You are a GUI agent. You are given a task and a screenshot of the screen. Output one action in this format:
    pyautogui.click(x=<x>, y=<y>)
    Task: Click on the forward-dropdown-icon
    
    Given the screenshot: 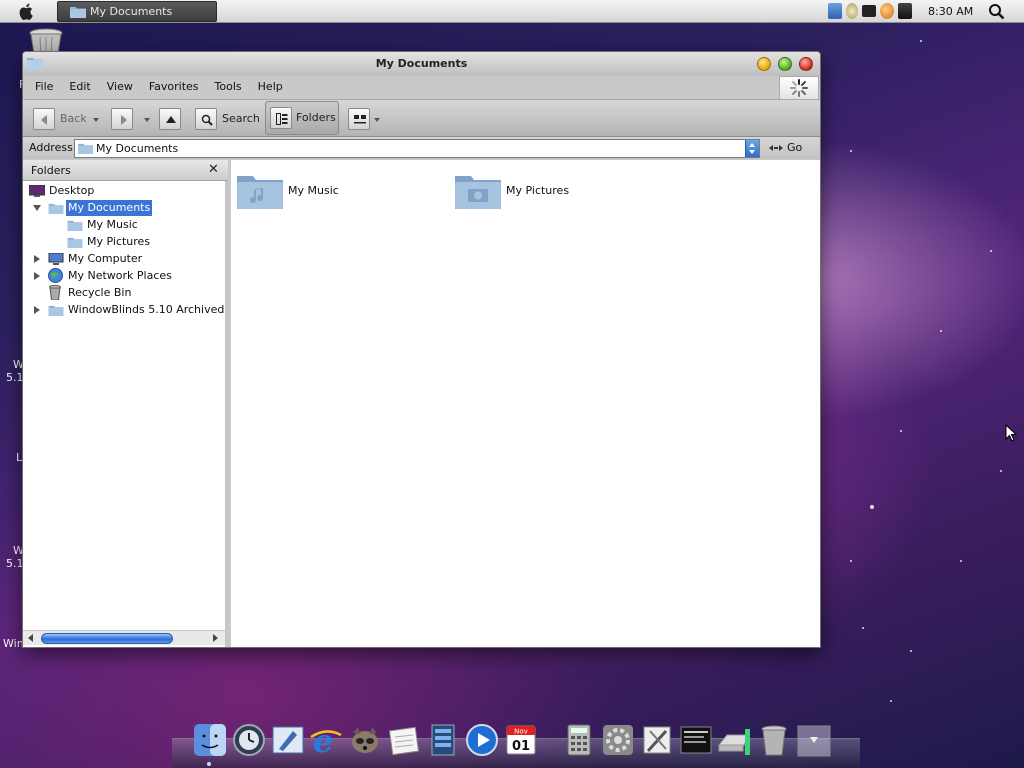 What is the action you would take?
    pyautogui.click(x=147, y=120)
    